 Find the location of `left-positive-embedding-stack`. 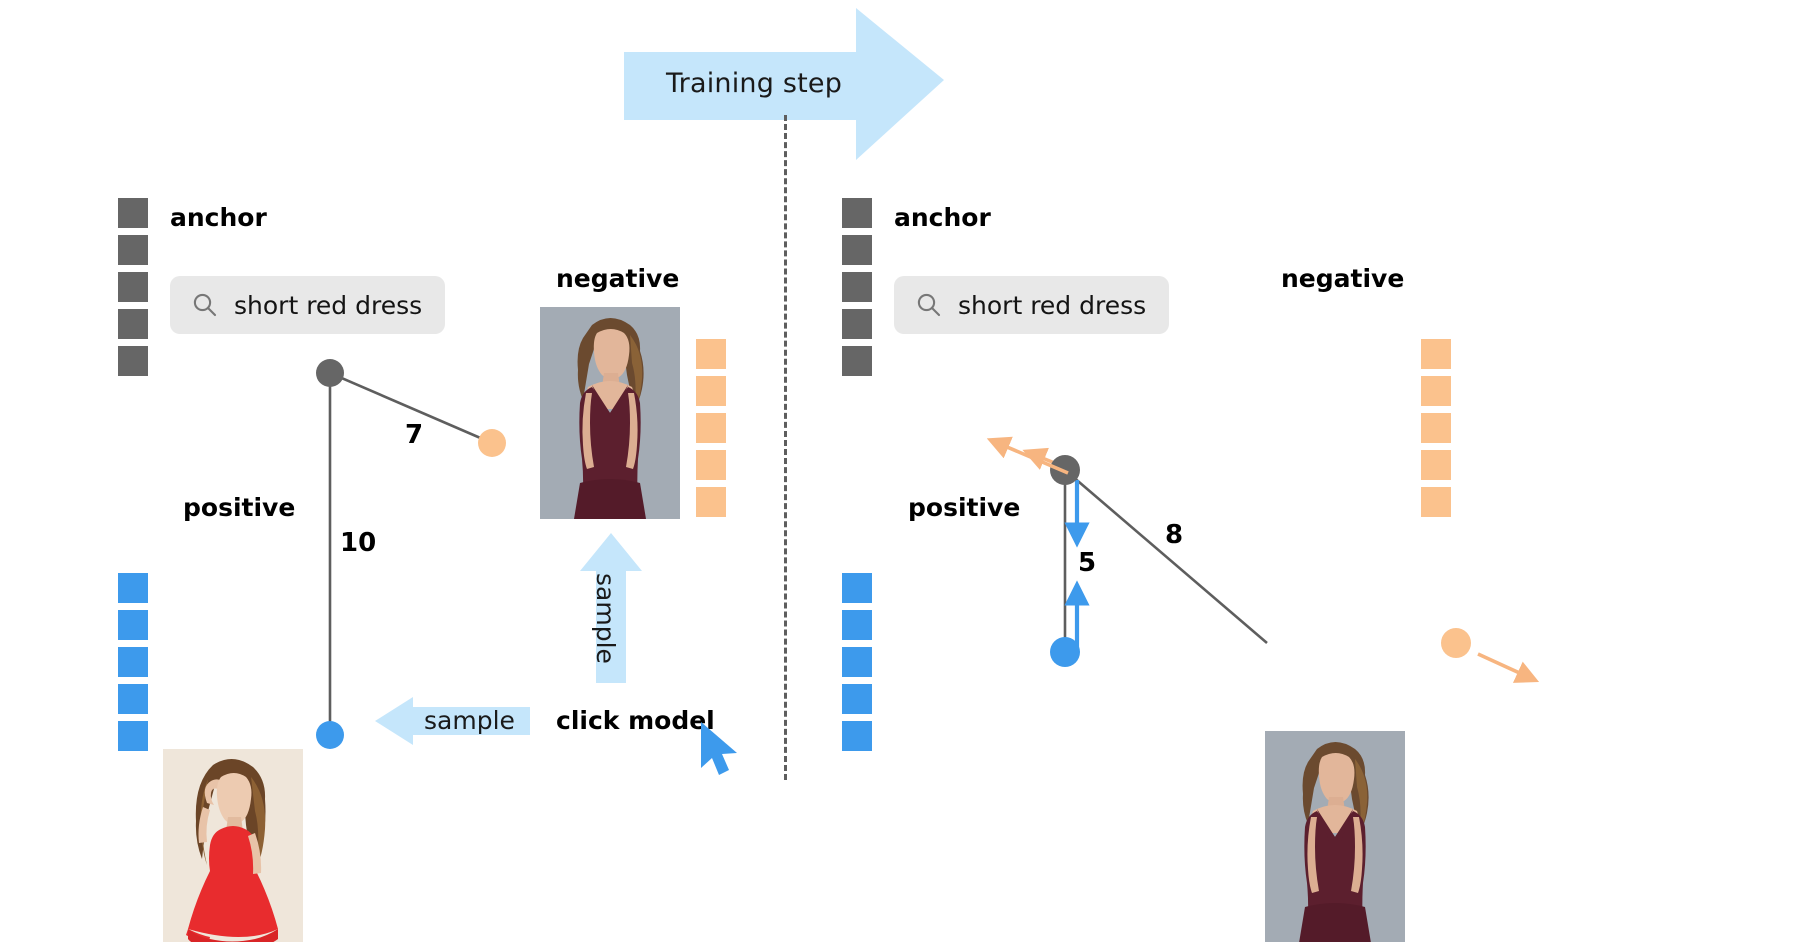

left-positive-embedding-stack is located at coordinates (133, 662).